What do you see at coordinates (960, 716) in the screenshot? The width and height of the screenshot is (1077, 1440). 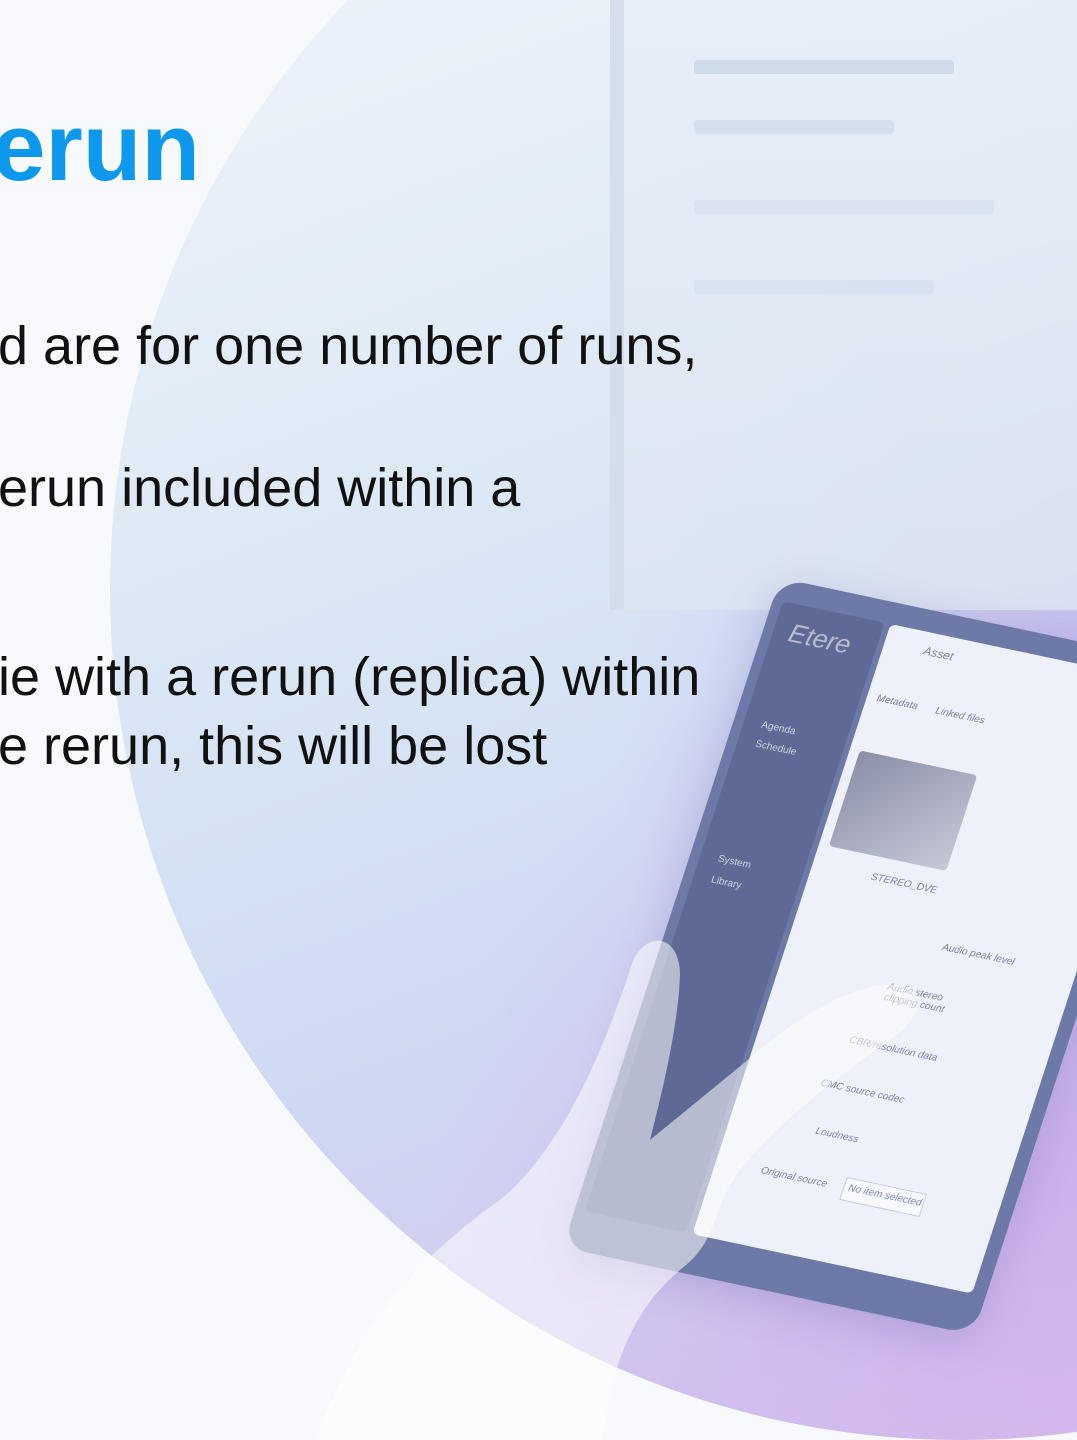 I see `screen-tab: Linked files` at bounding box center [960, 716].